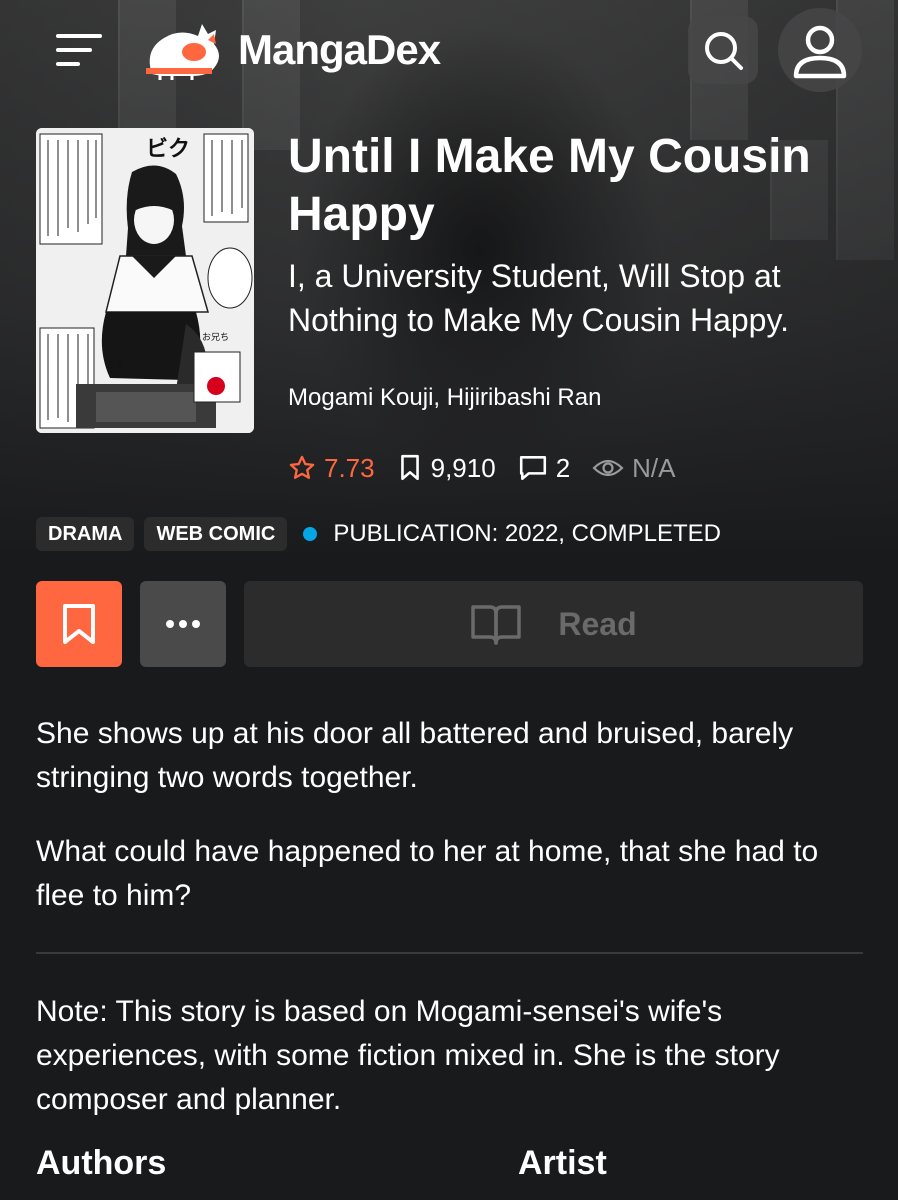 The width and height of the screenshot is (898, 1200). Describe the element at coordinates (532, 468) in the screenshot. I see `comment-icon` at that location.